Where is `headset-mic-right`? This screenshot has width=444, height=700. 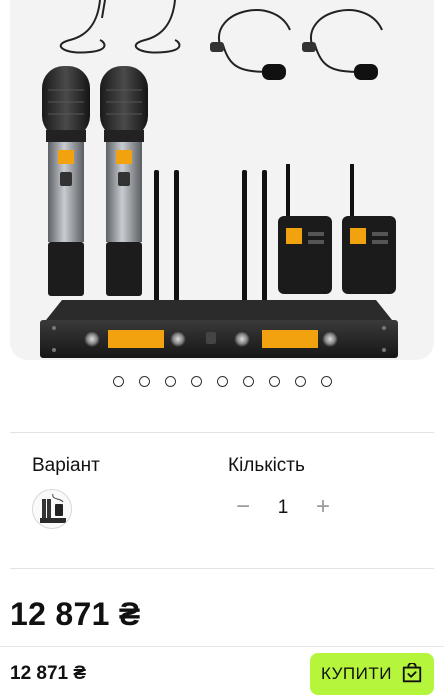 headset-mic-right is located at coordinates (346, 41).